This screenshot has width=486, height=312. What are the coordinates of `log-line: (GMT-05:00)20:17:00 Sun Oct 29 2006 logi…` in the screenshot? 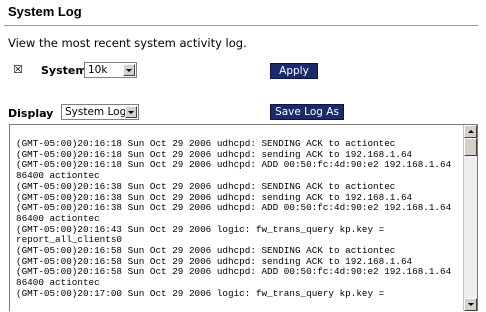 It's located at (200, 293).